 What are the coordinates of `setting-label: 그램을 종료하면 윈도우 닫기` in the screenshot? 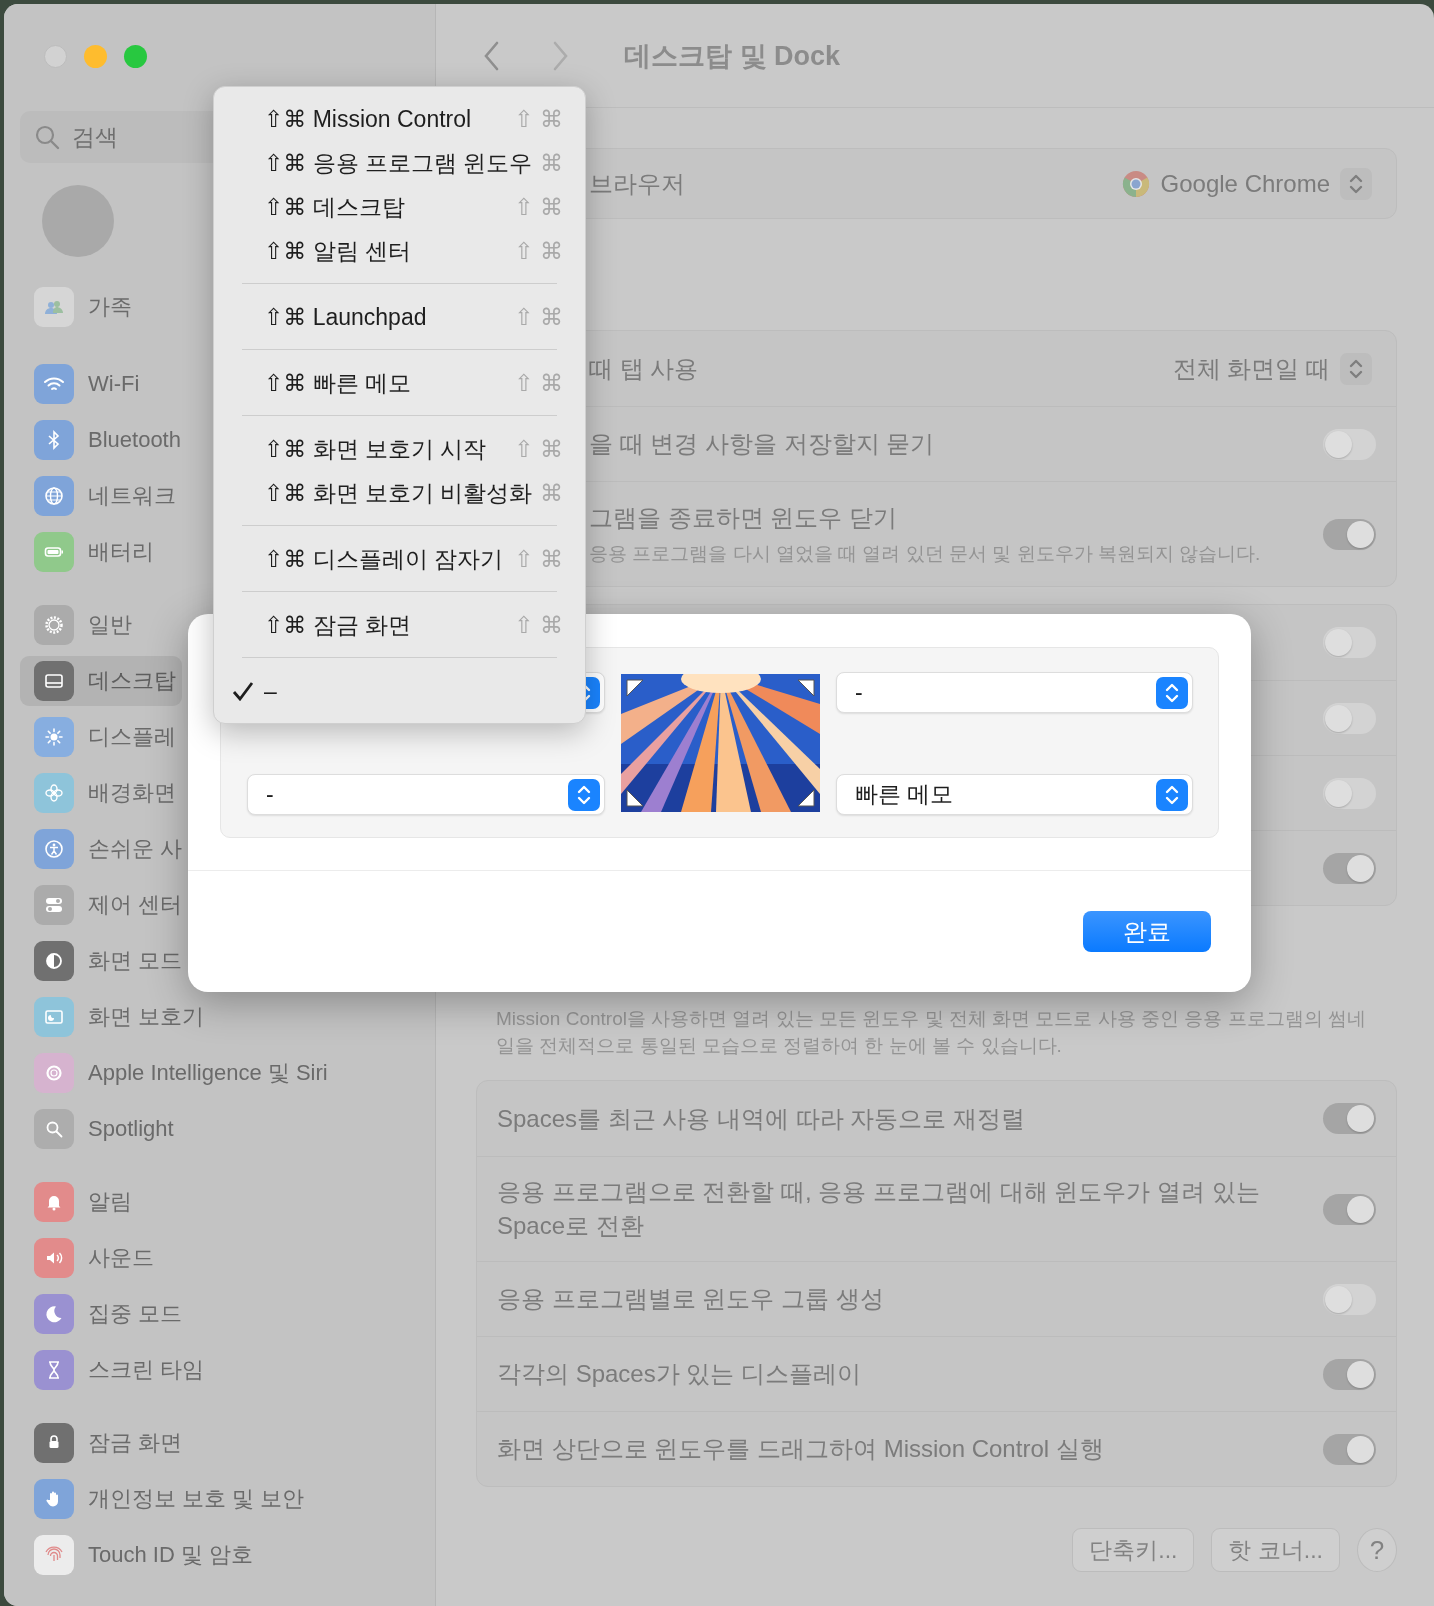 It's located at (743, 518).